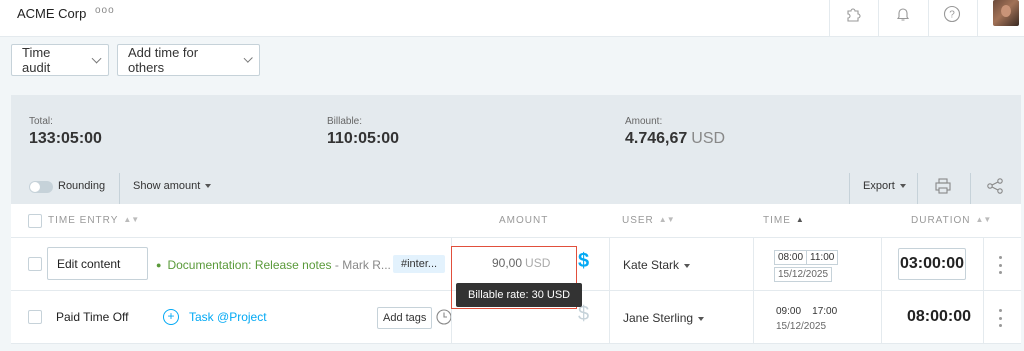  I want to click on show-amount-dropdown: Show amount, so click(172, 186).